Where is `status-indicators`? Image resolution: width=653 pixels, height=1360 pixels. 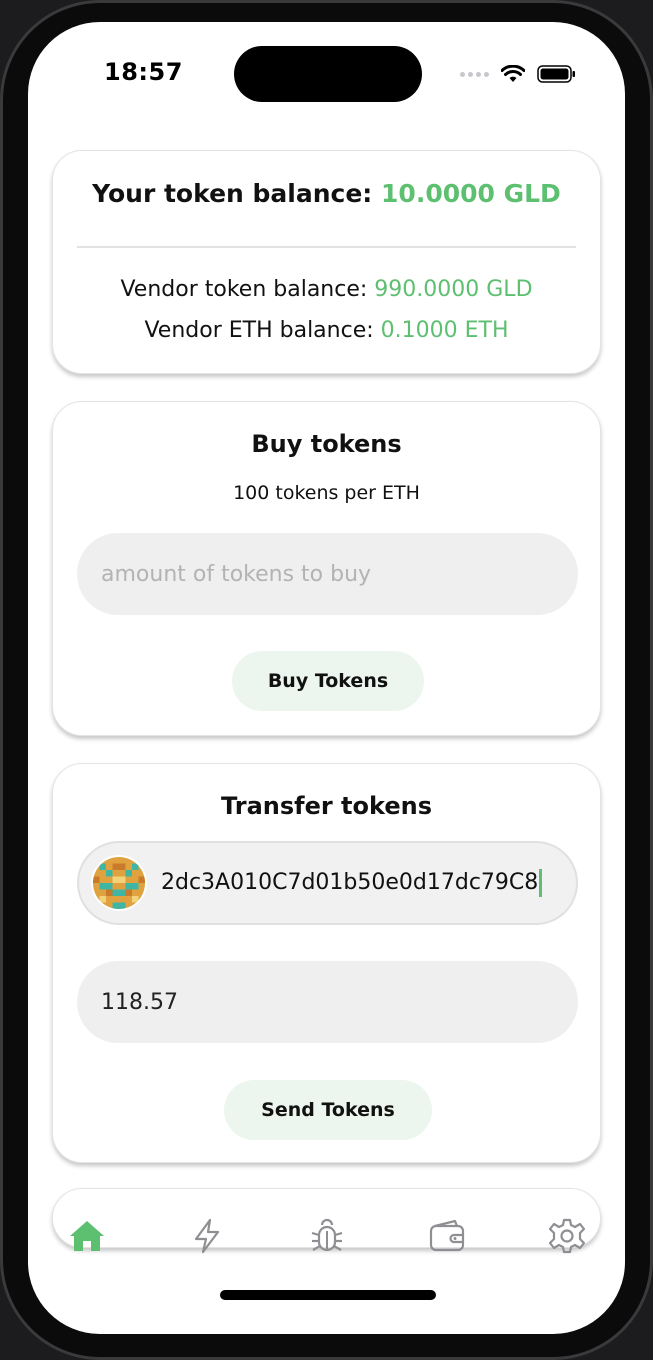 status-indicators is located at coordinates (518, 74).